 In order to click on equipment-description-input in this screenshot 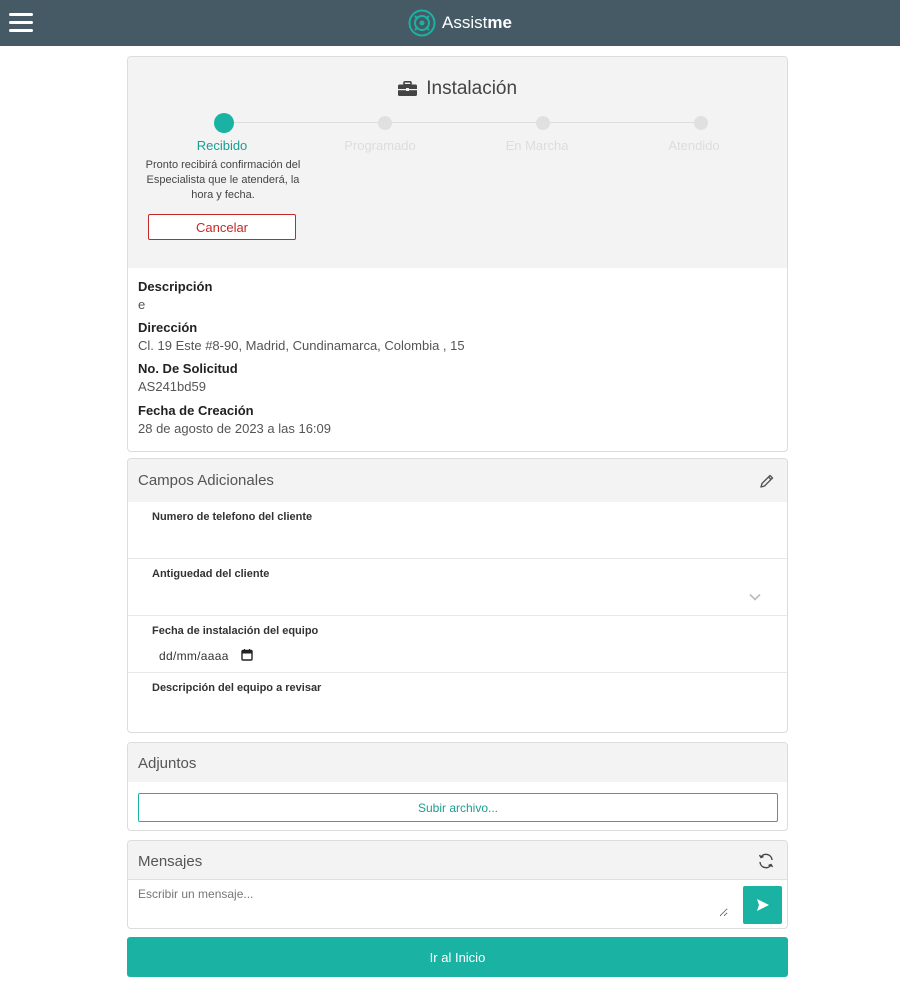, I will do `click(462, 711)`.